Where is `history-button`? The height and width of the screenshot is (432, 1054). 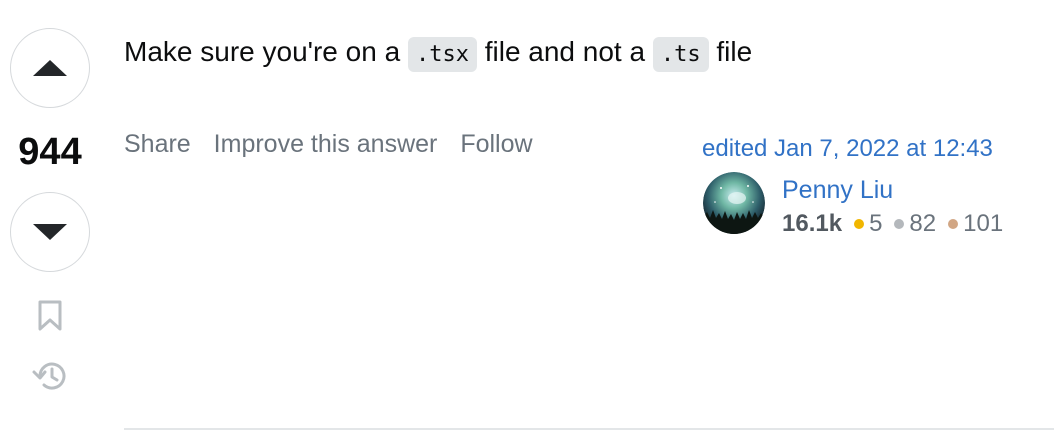 history-button is located at coordinates (50, 376).